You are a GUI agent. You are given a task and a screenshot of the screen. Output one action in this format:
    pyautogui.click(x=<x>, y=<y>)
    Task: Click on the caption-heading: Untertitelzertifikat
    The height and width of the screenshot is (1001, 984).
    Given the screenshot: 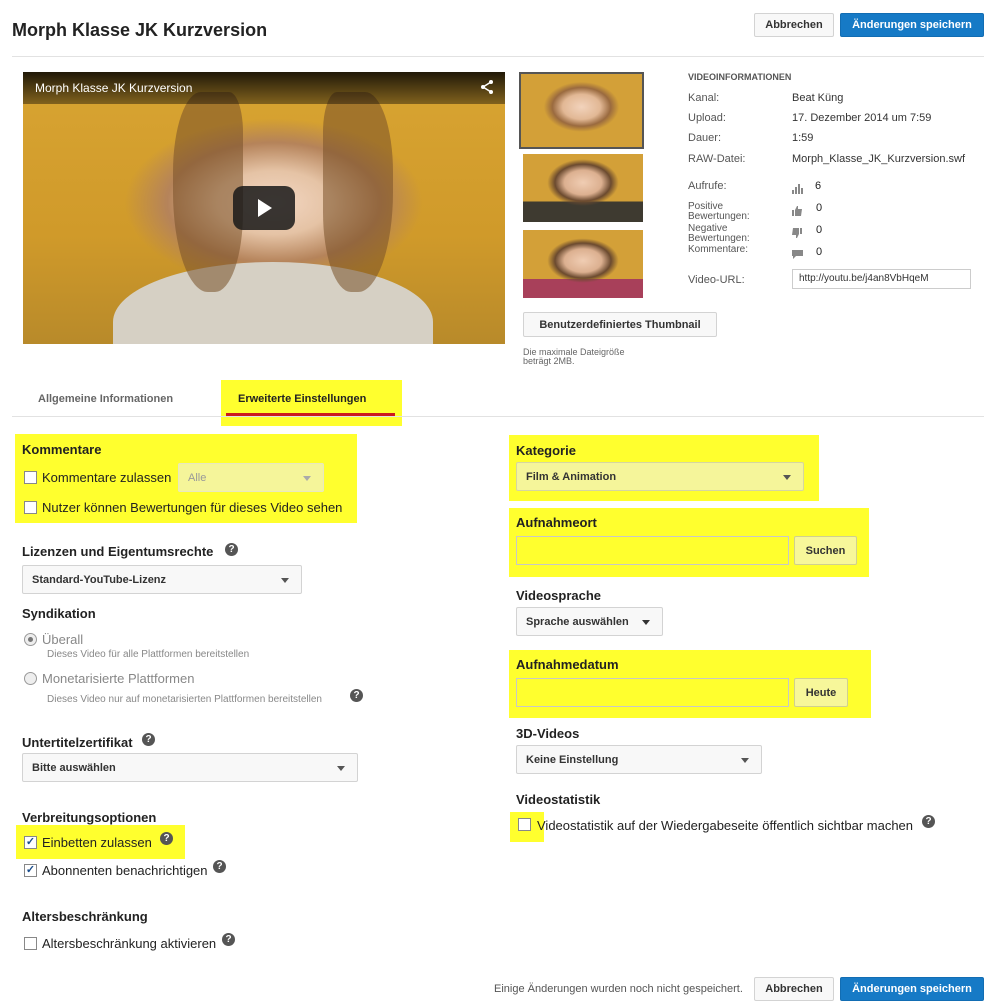 What is the action you would take?
    pyautogui.click(x=77, y=742)
    